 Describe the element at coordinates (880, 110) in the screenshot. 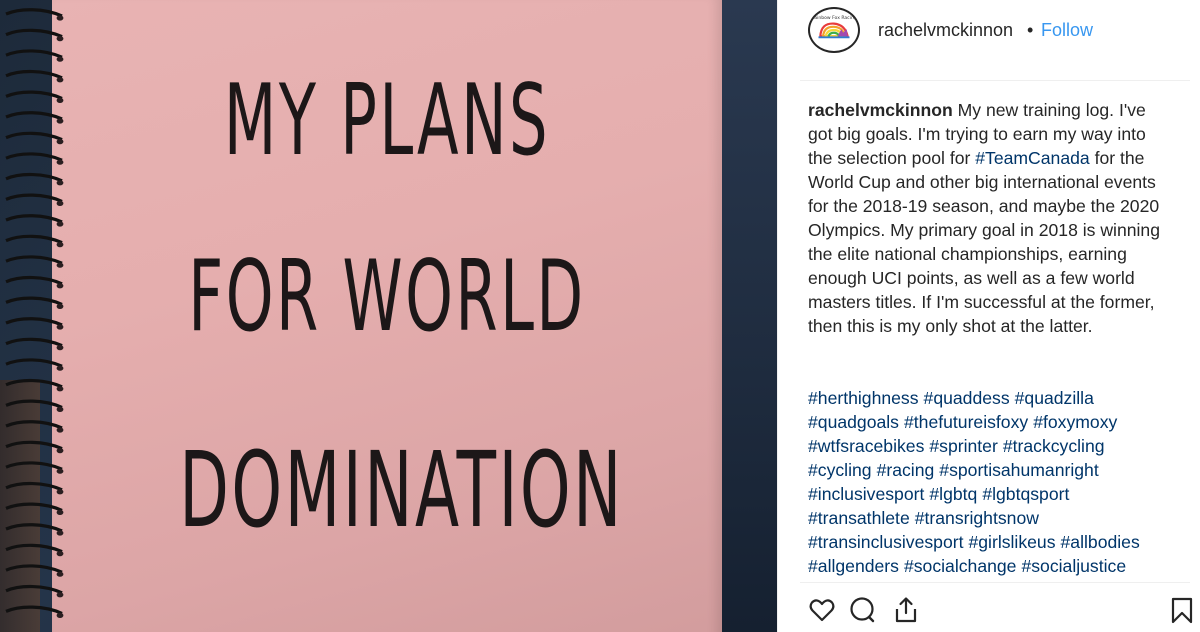

I see `caption-author: rachelvmckinnon` at that location.